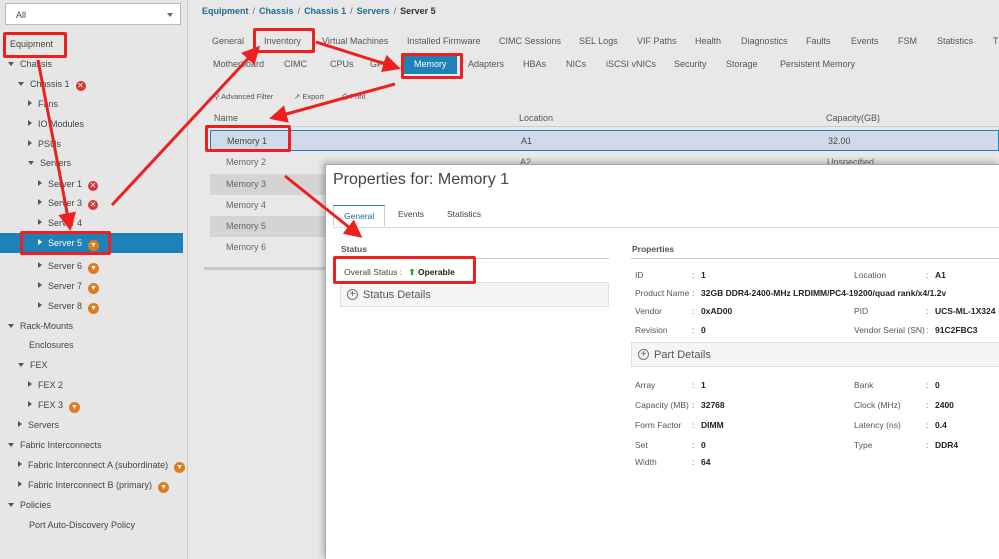 The height and width of the screenshot is (559, 999). I want to click on tab-adapters: Adapters, so click(486, 64).